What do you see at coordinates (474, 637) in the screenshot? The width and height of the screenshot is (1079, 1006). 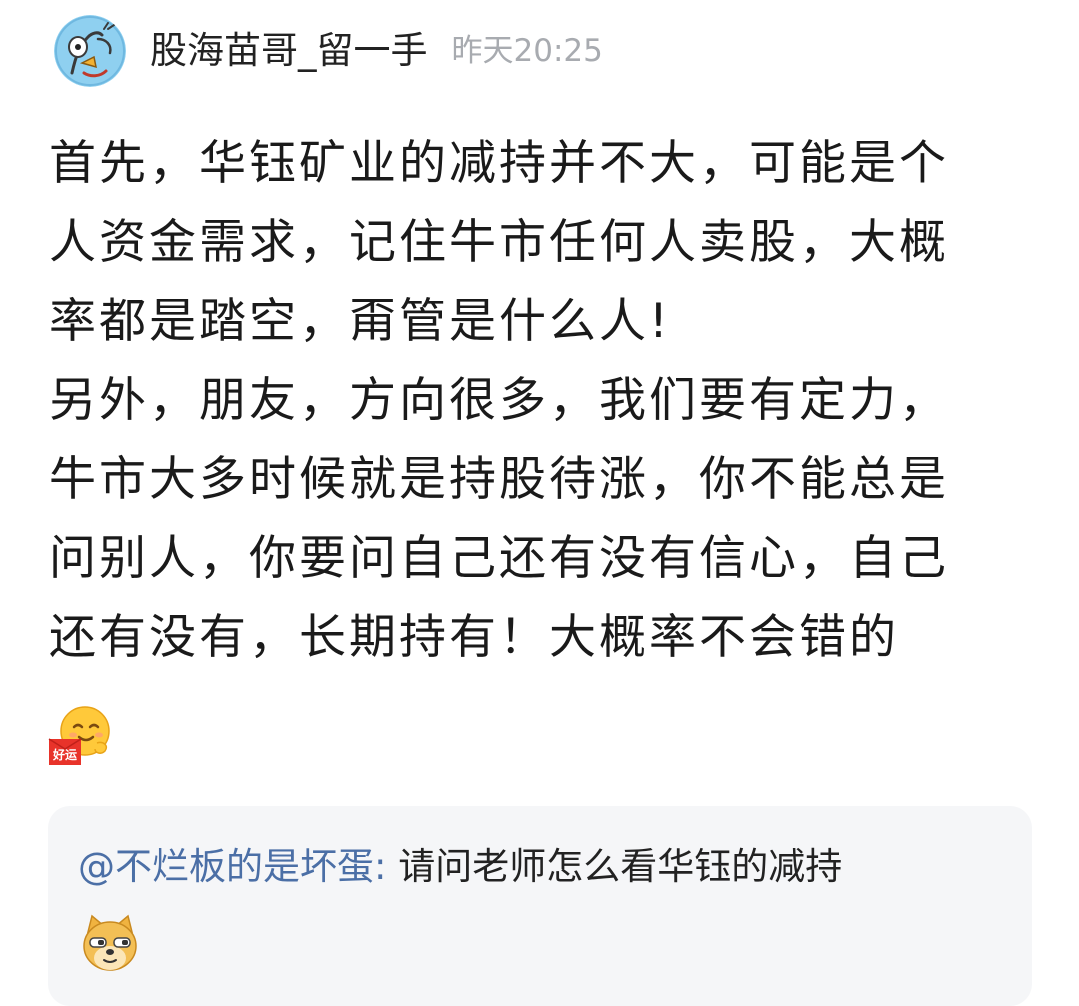 I see `post-line: 还有没有，长期持有！大概率不会错的` at bounding box center [474, 637].